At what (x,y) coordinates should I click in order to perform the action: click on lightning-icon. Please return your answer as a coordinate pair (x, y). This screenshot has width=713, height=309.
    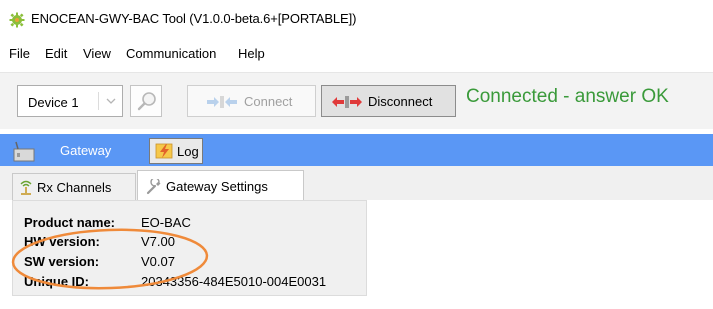
    Looking at the image, I should click on (164, 151).